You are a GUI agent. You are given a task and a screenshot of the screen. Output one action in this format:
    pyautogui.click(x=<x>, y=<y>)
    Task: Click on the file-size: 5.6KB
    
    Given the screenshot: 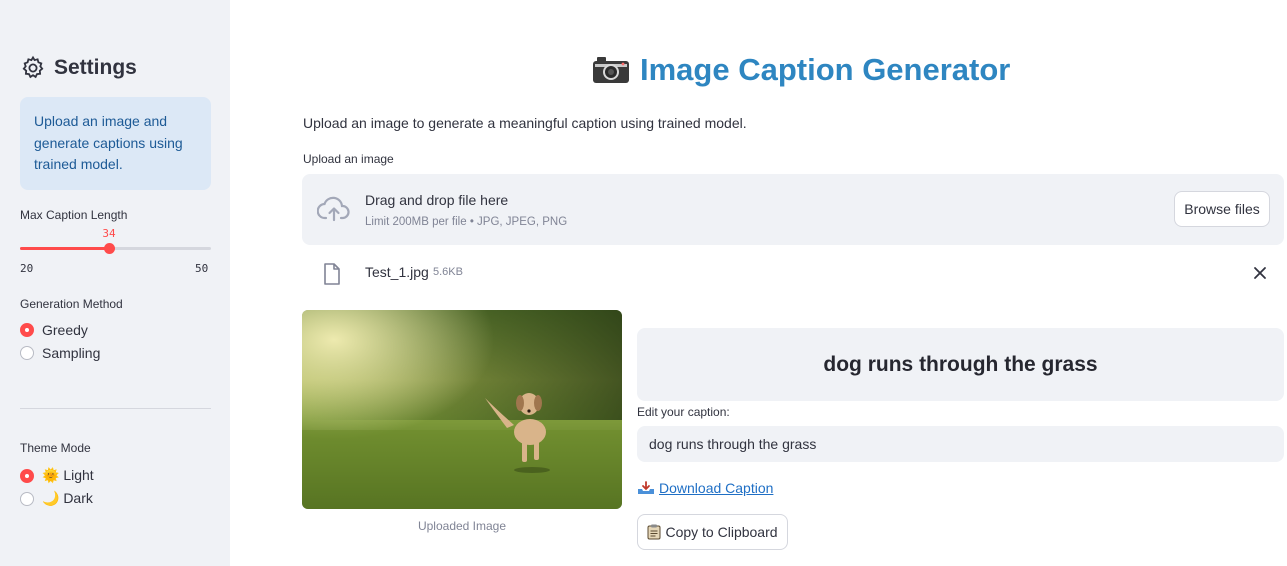 What is the action you would take?
    pyautogui.click(x=448, y=272)
    